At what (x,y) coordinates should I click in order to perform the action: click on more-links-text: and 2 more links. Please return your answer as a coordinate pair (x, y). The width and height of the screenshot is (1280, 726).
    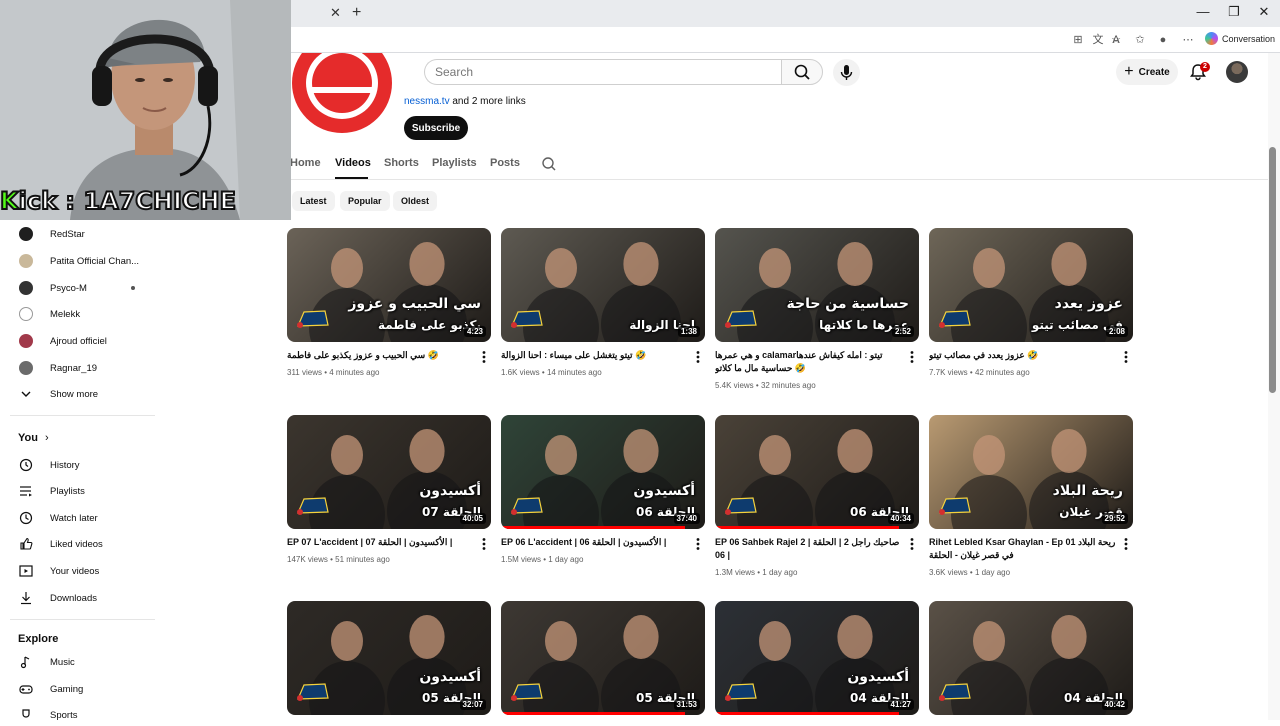
    Looking at the image, I should click on (487, 101).